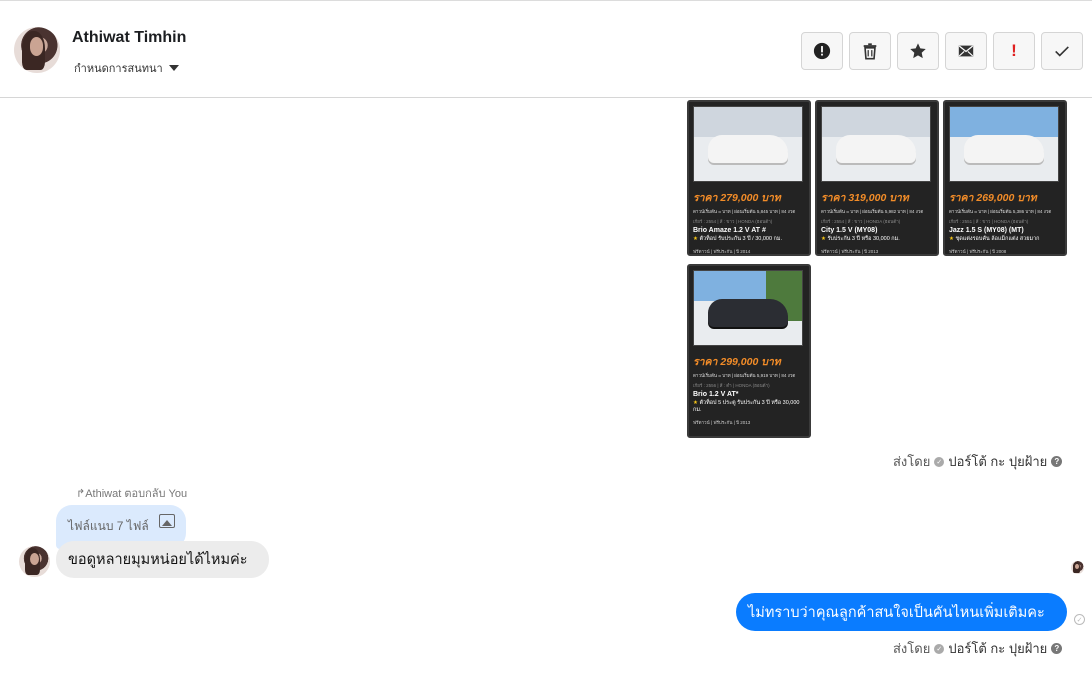  I want to click on car-promo: ★ รับประกัน 3 ปี หรือ 30,000 กม., so click(860, 239).